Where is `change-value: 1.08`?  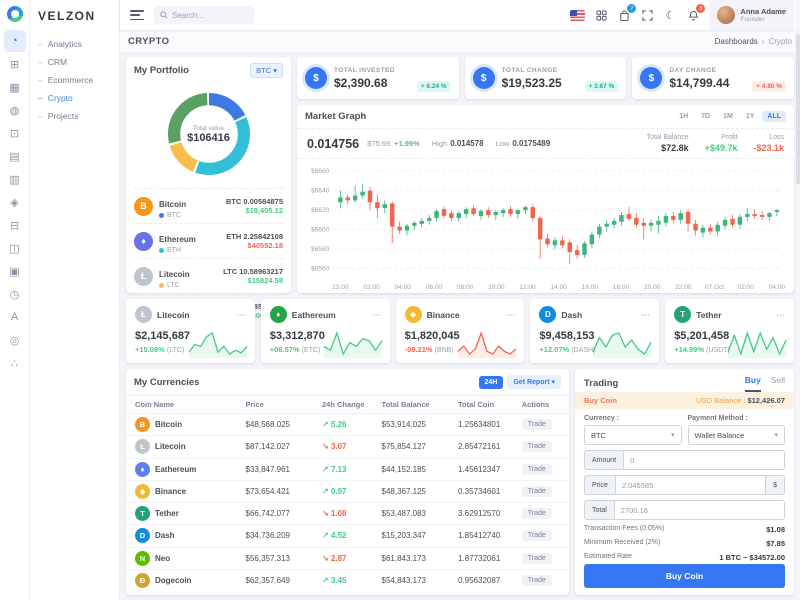
change-value: 1.08 is located at coordinates (338, 514).